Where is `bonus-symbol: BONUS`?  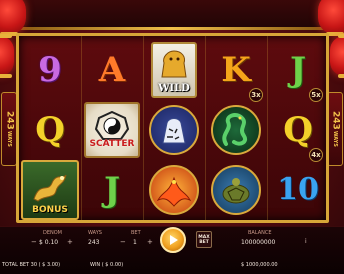
bonus-symbol: BONUS is located at coordinates (50, 190).